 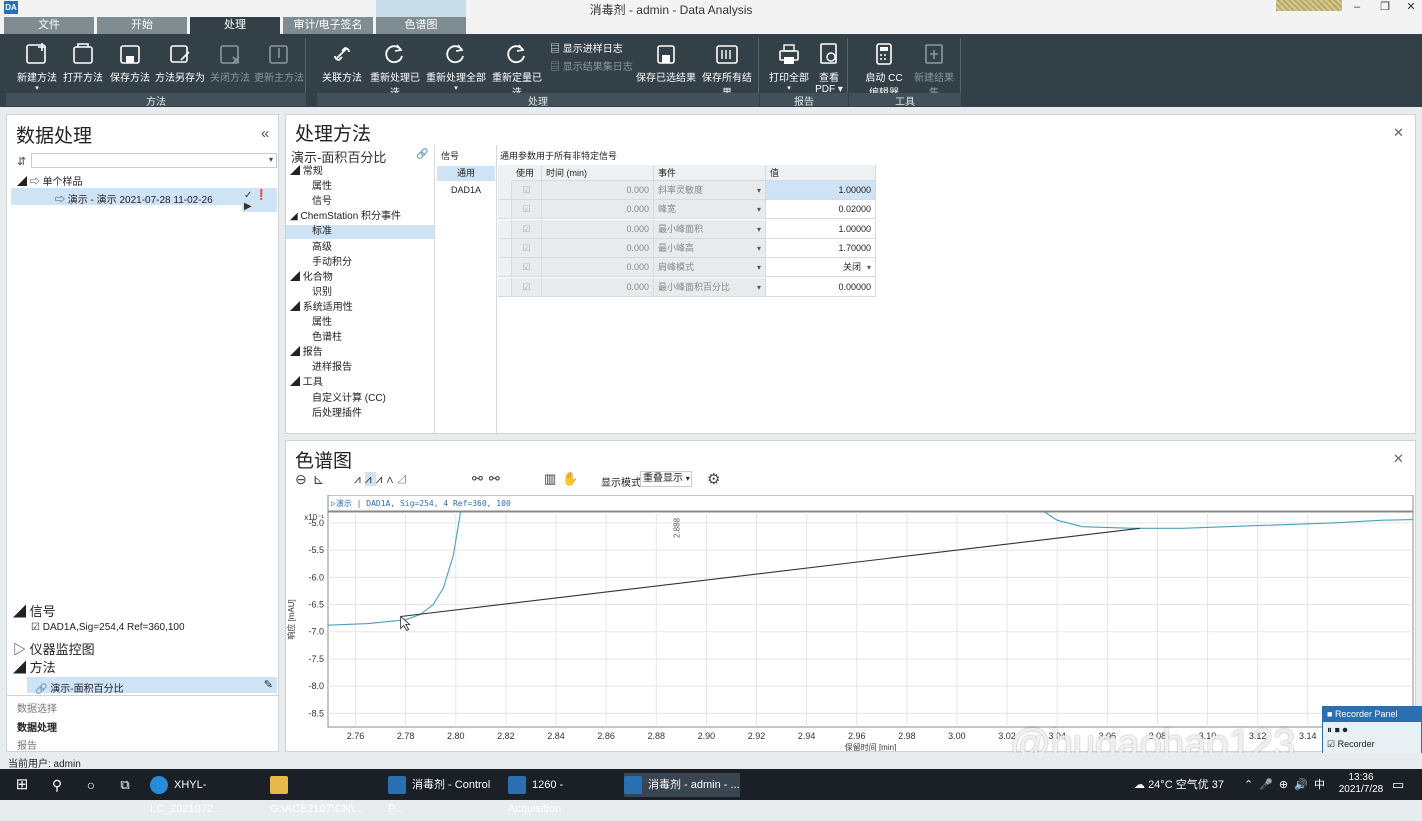 What do you see at coordinates (710, 173) in the screenshot?
I see `grid-column-header: 事件` at bounding box center [710, 173].